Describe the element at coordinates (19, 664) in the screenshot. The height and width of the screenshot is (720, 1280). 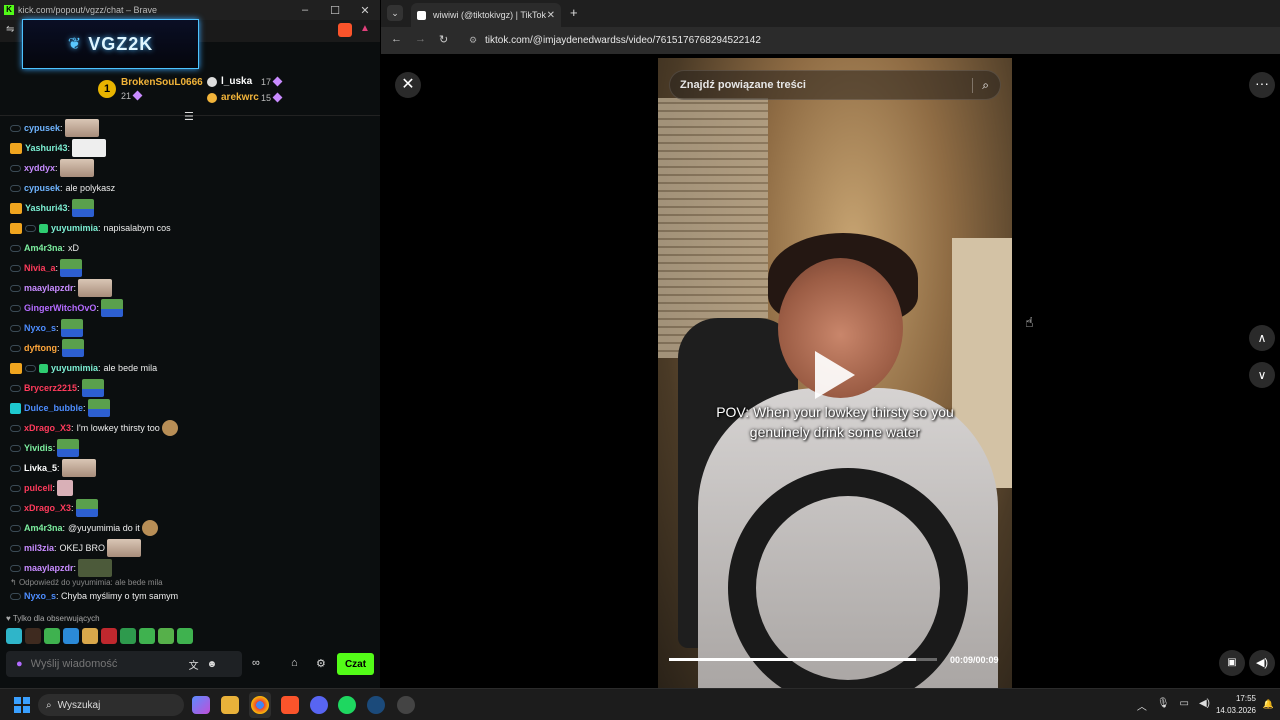
I see `mic-icon: ●` at that location.